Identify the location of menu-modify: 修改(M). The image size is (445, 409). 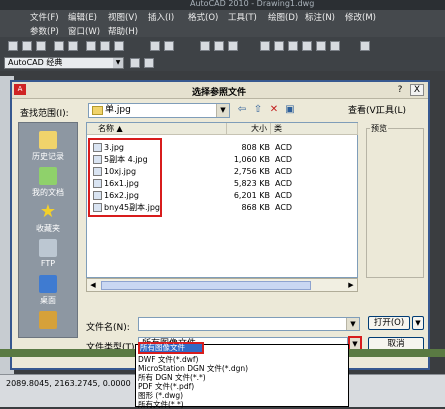
(360, 17).